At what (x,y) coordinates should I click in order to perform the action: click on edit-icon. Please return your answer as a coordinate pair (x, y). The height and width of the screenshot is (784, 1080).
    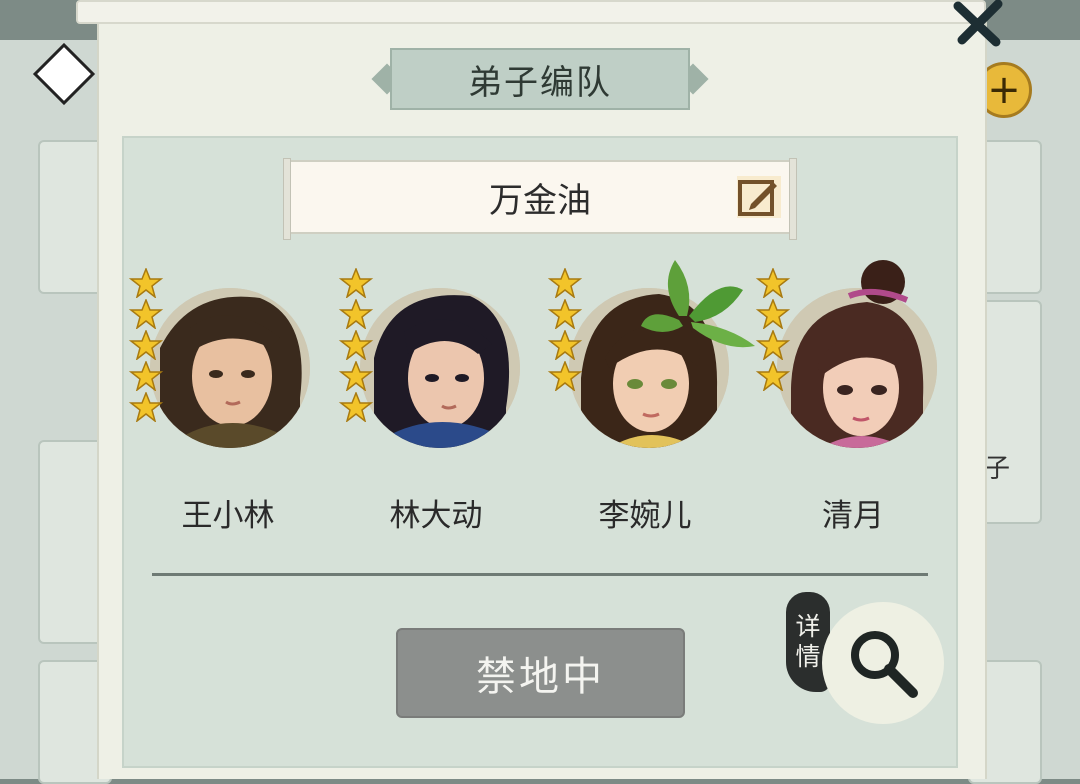
    Looking at the image, I should click on (759, 197).